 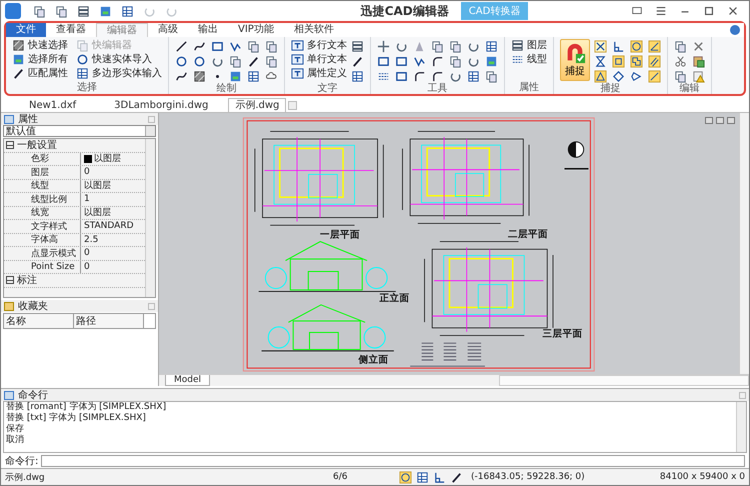 What do you see at coordinates (257, 105) in the screenshot?
I see `document-tab: 示例.dwg` at bounding box center [257, 105].